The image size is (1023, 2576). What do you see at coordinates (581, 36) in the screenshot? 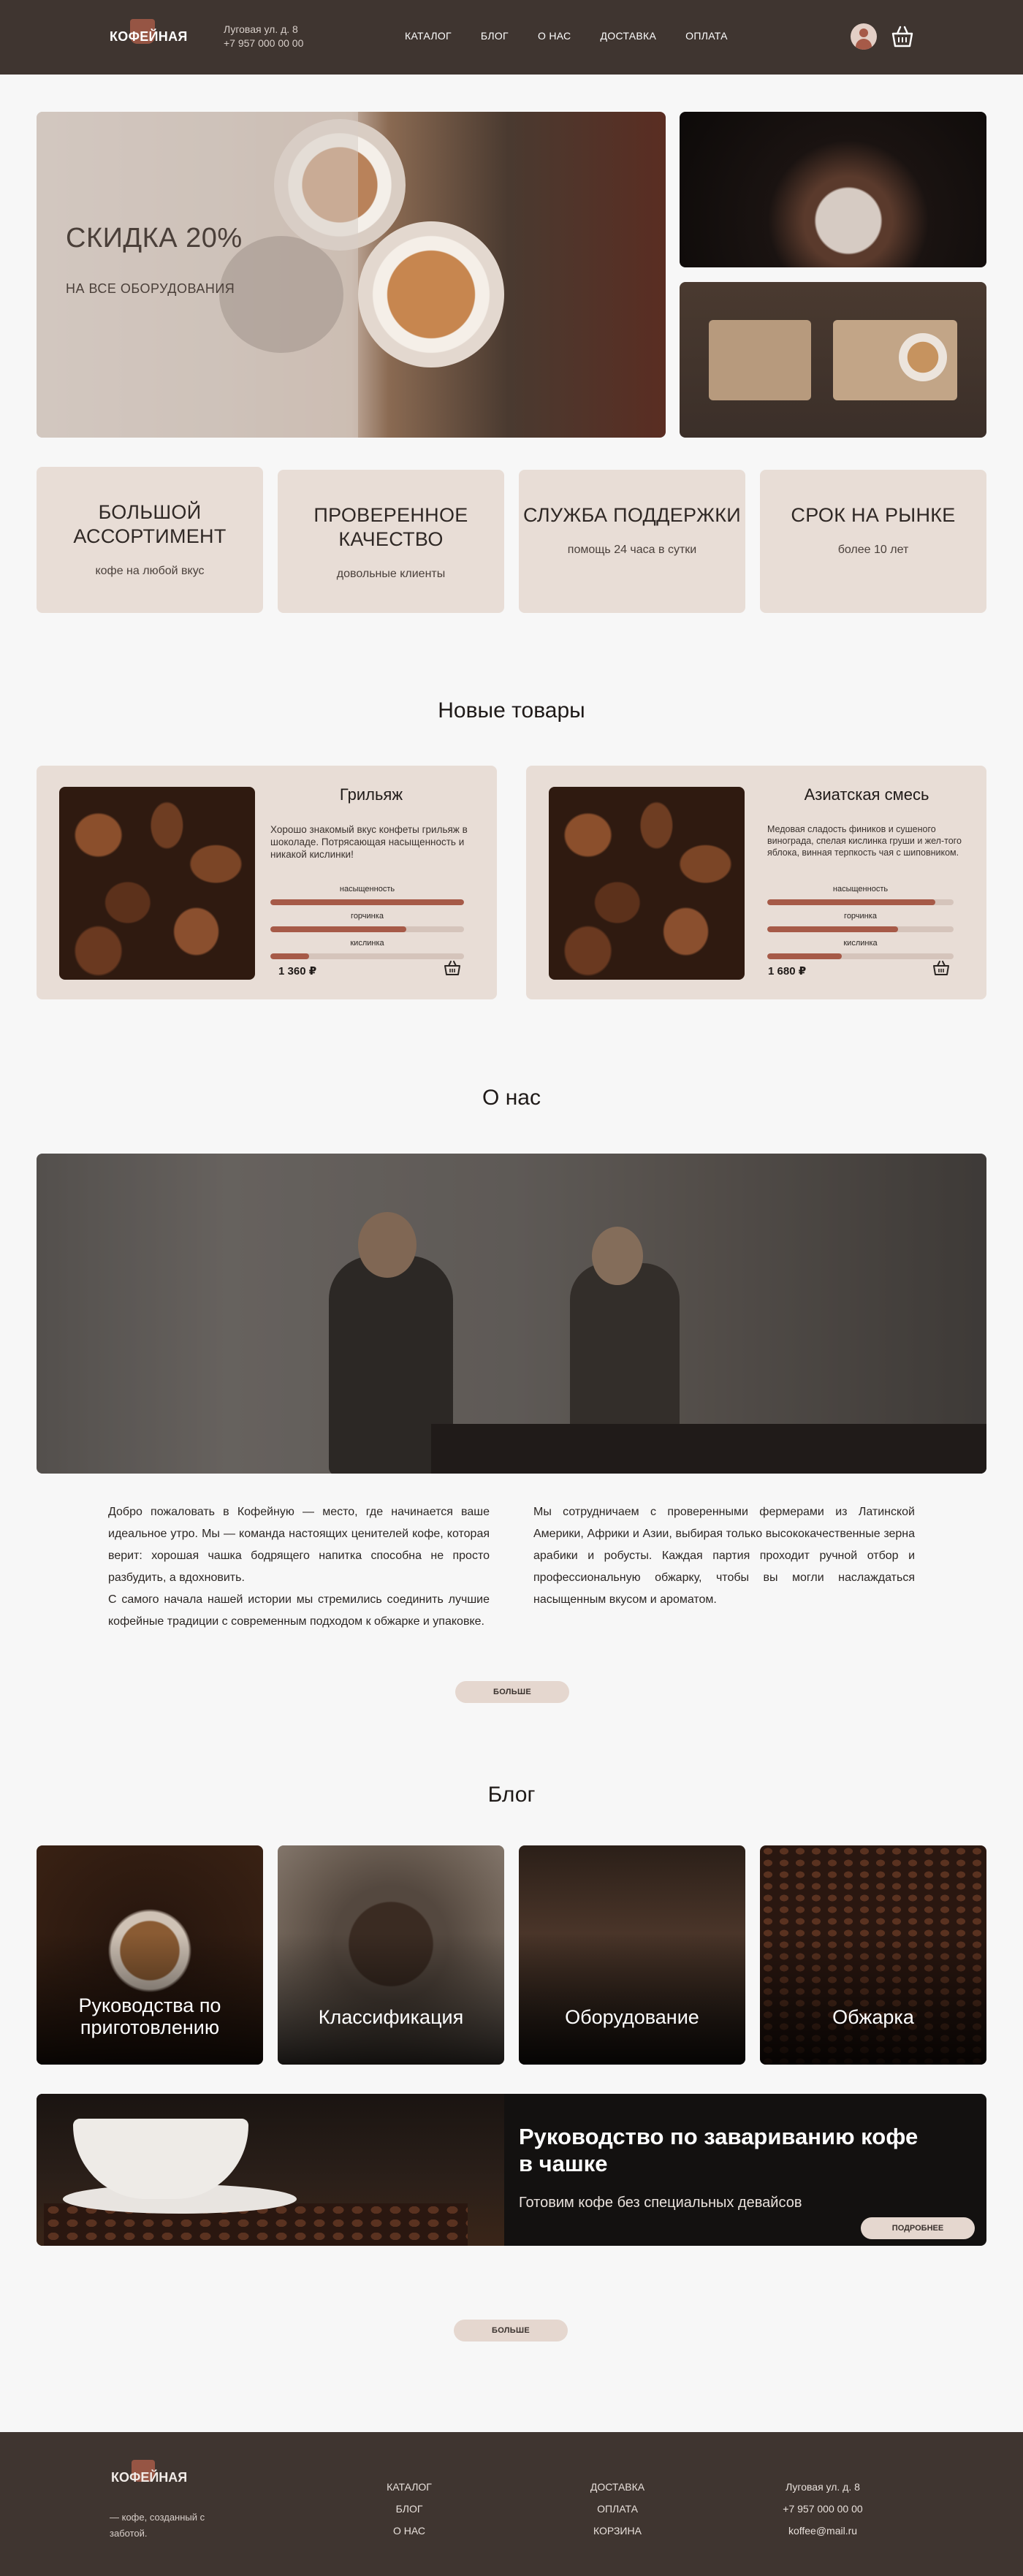
I see `main-nav: КАТАЛОГ БЛОГ О НАС ДОСТАВКА ОПЛАТА` at bounding box center [581, 36].